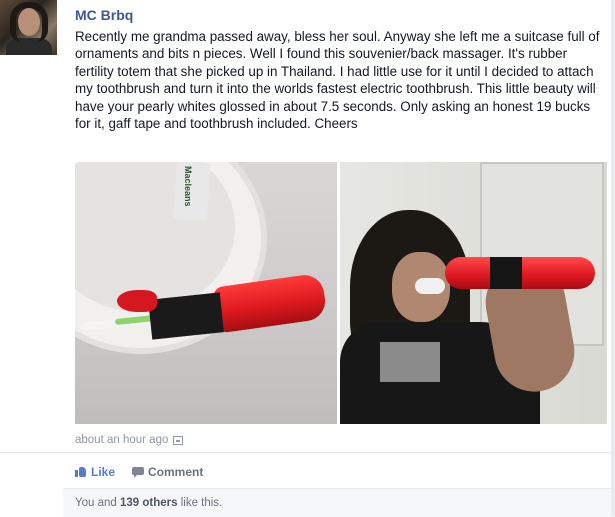 This screenshot has height=517, width=615. Describe the element at coordinates (176, 472) in the screenshot. I see `comment-label: Comment` at that location.